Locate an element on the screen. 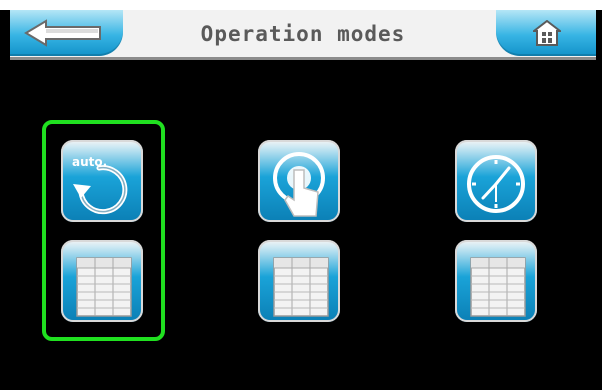 The height and width of the screenshot is (390, 602). table-button-auto is located at coordinates (102, 281).